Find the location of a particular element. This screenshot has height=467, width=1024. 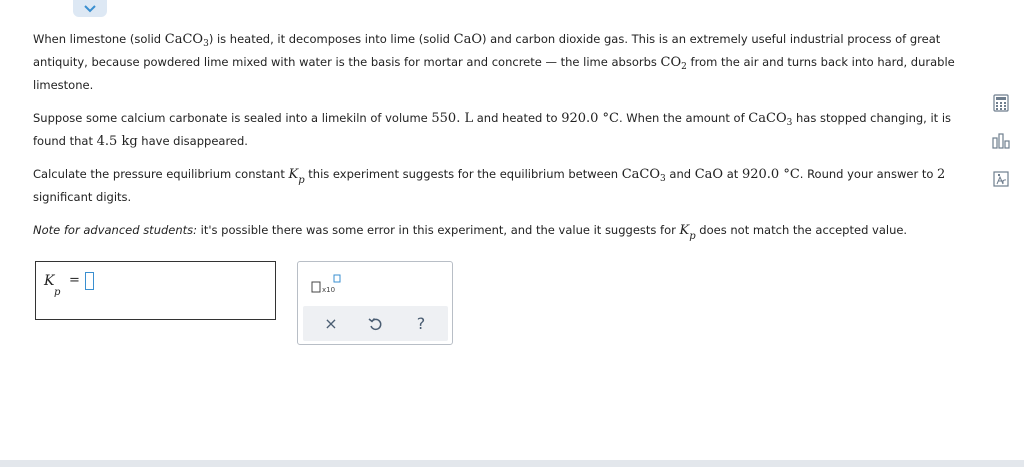

periodic-table-icon is located at coordinates (1001, 179).